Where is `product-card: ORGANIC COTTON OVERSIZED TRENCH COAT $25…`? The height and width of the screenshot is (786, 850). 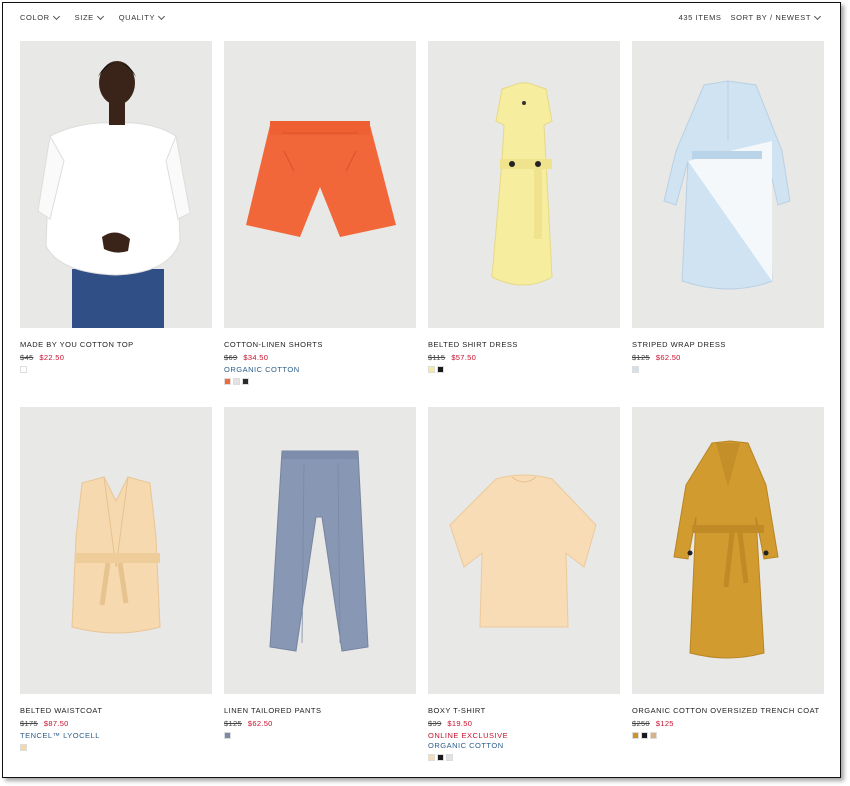
product-card: ORGANIC COTTON OVERSIZED TRENCH COAT $25… is located at coordinates (728, 573).